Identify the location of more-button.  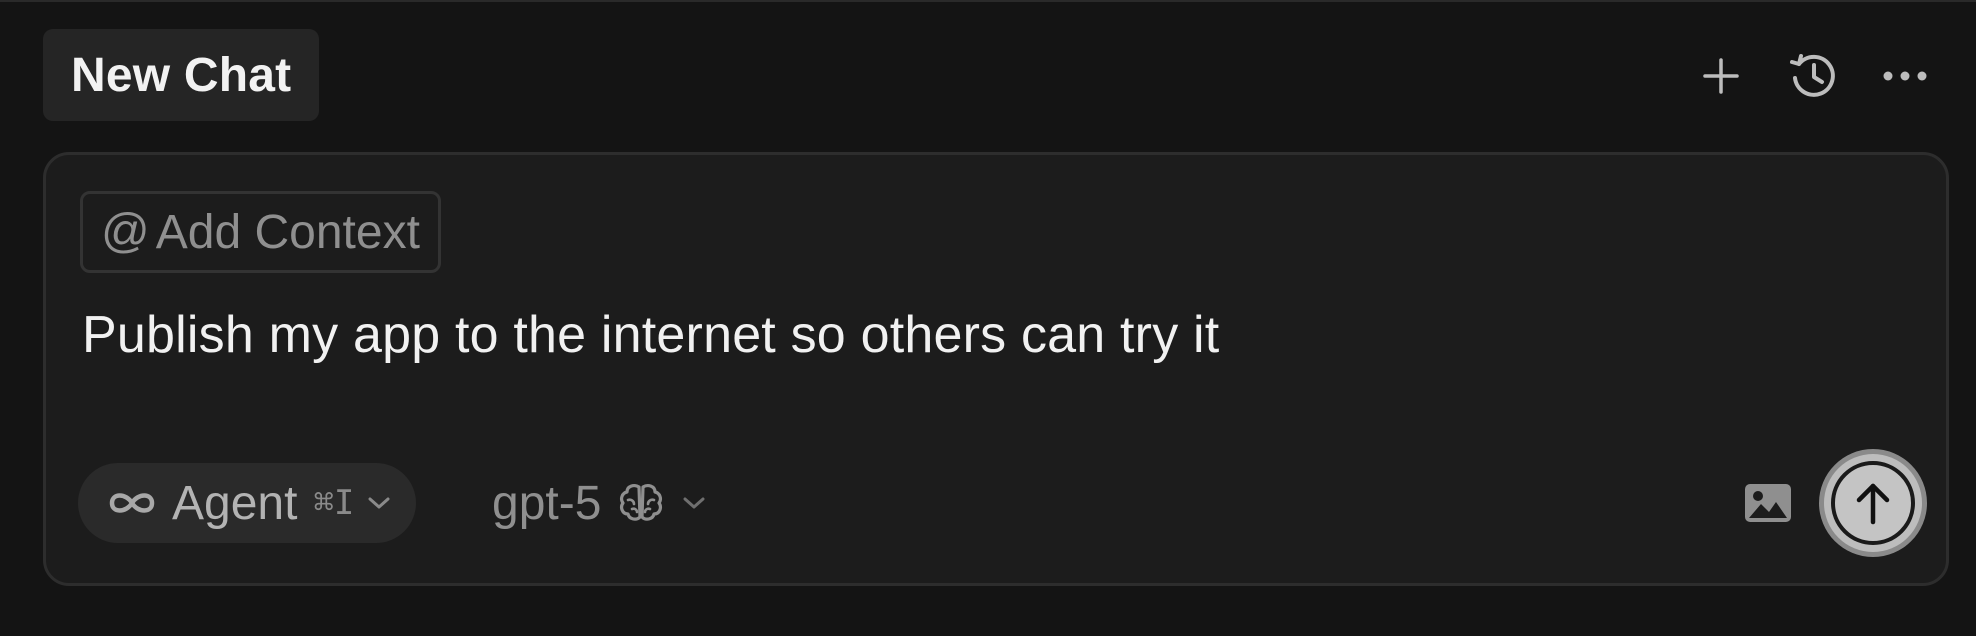
(1905, 76).